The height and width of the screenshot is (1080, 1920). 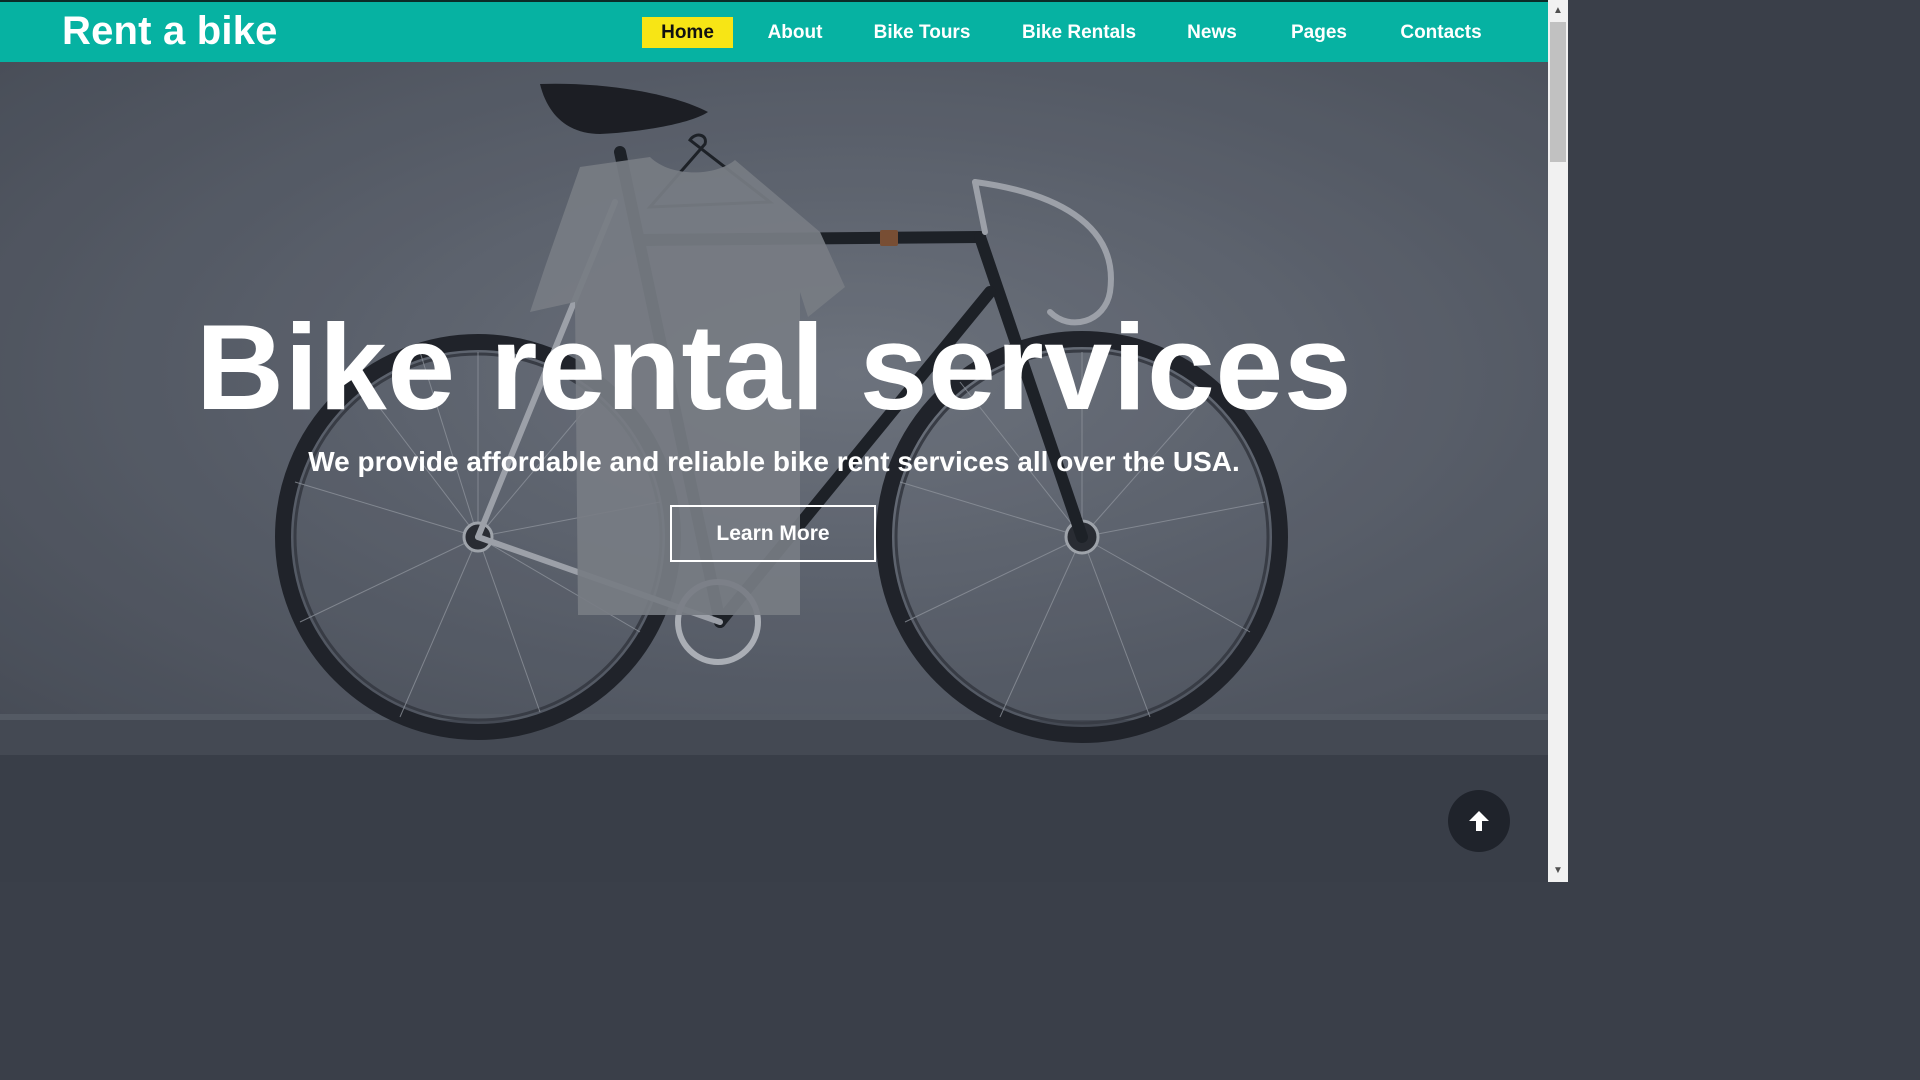 What do you see at coordinates (1558, 441) in the screenshot?
I see `vertical-scrollbar: ▲ ▼` at bounding box center [1558, 441].